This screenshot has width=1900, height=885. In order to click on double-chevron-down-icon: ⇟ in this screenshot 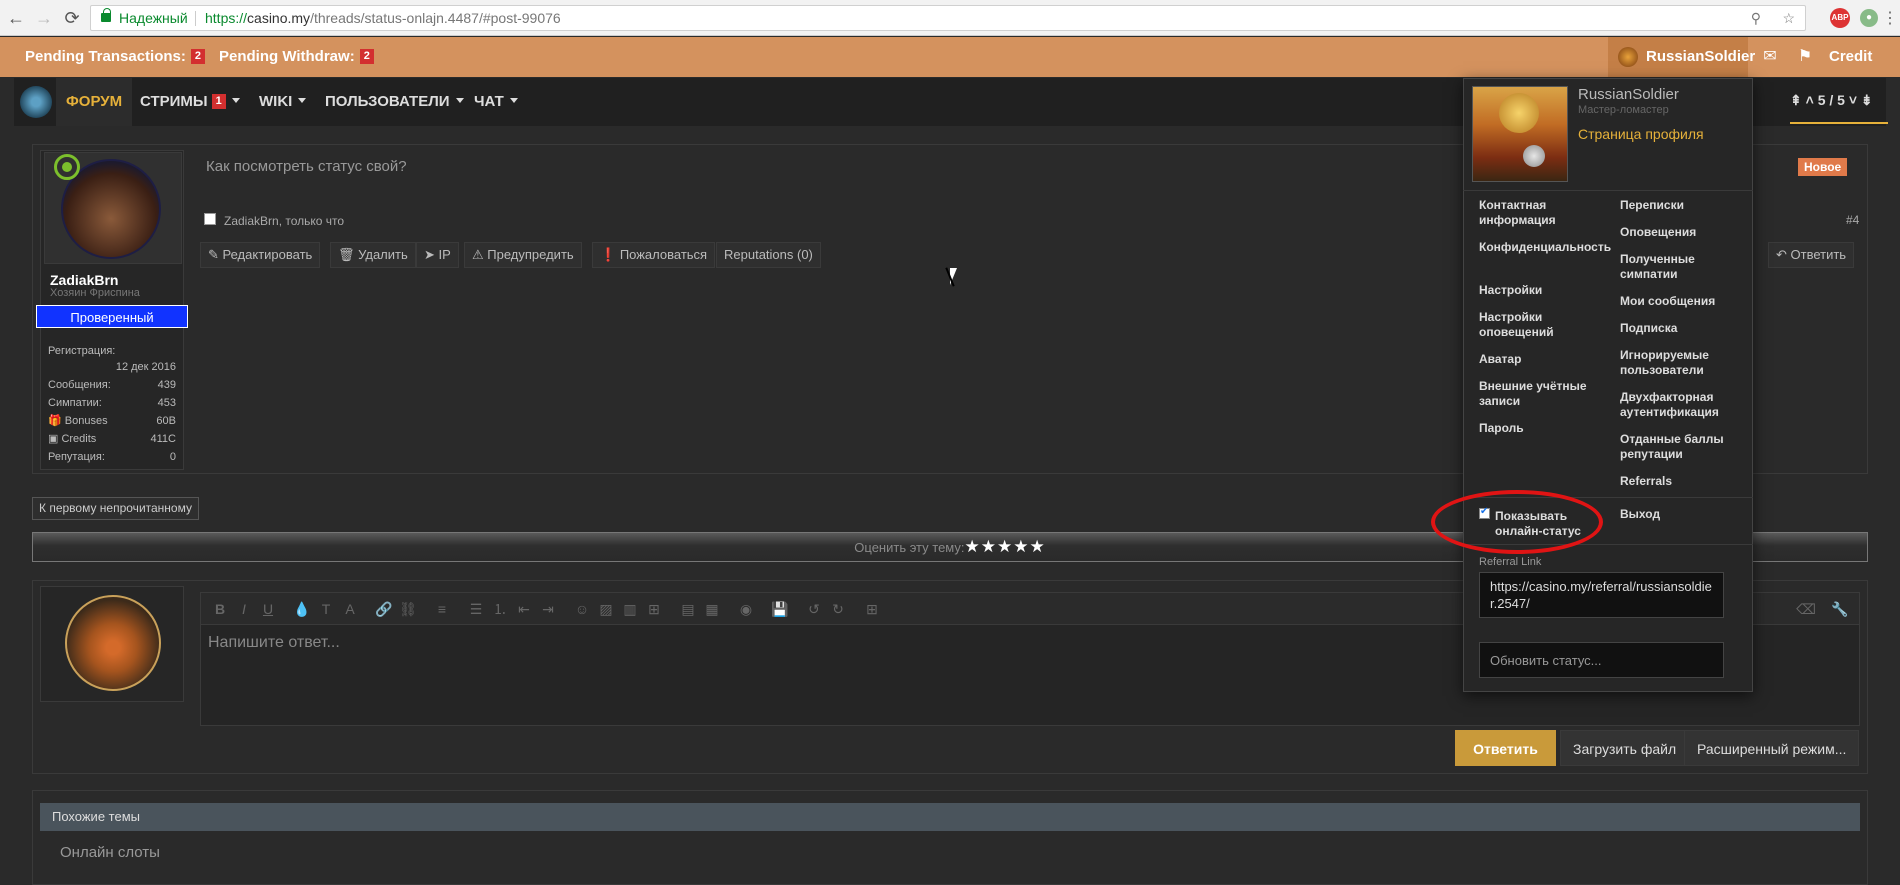, I will do `click(1867, 100)`.